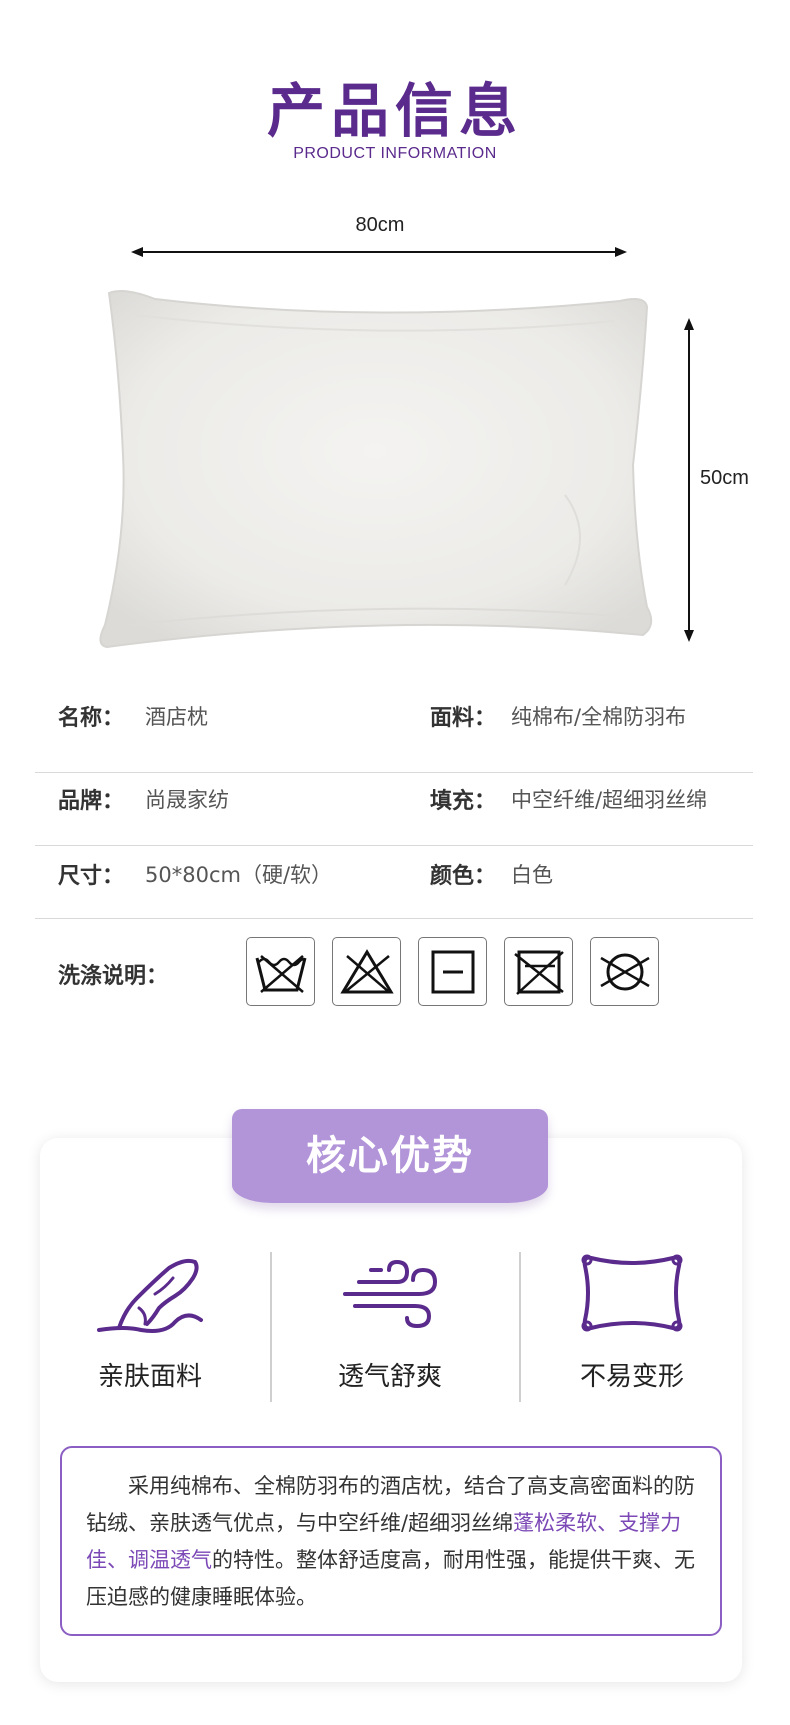 The image size is (790, 1725). Describe the element at coordinates (631, 1377) in the screenshot. I see `feature-label: 不易变形` at that location.